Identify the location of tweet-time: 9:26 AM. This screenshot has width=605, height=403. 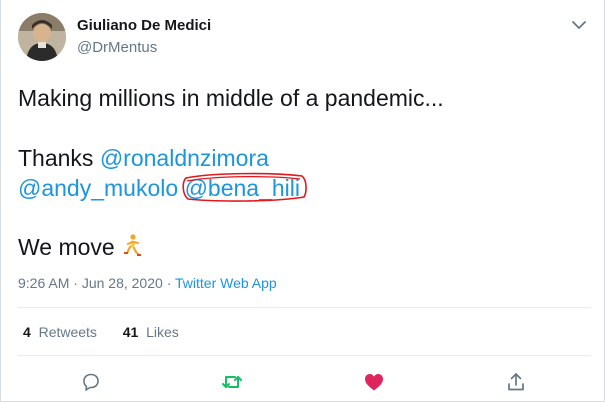
(43, 283).